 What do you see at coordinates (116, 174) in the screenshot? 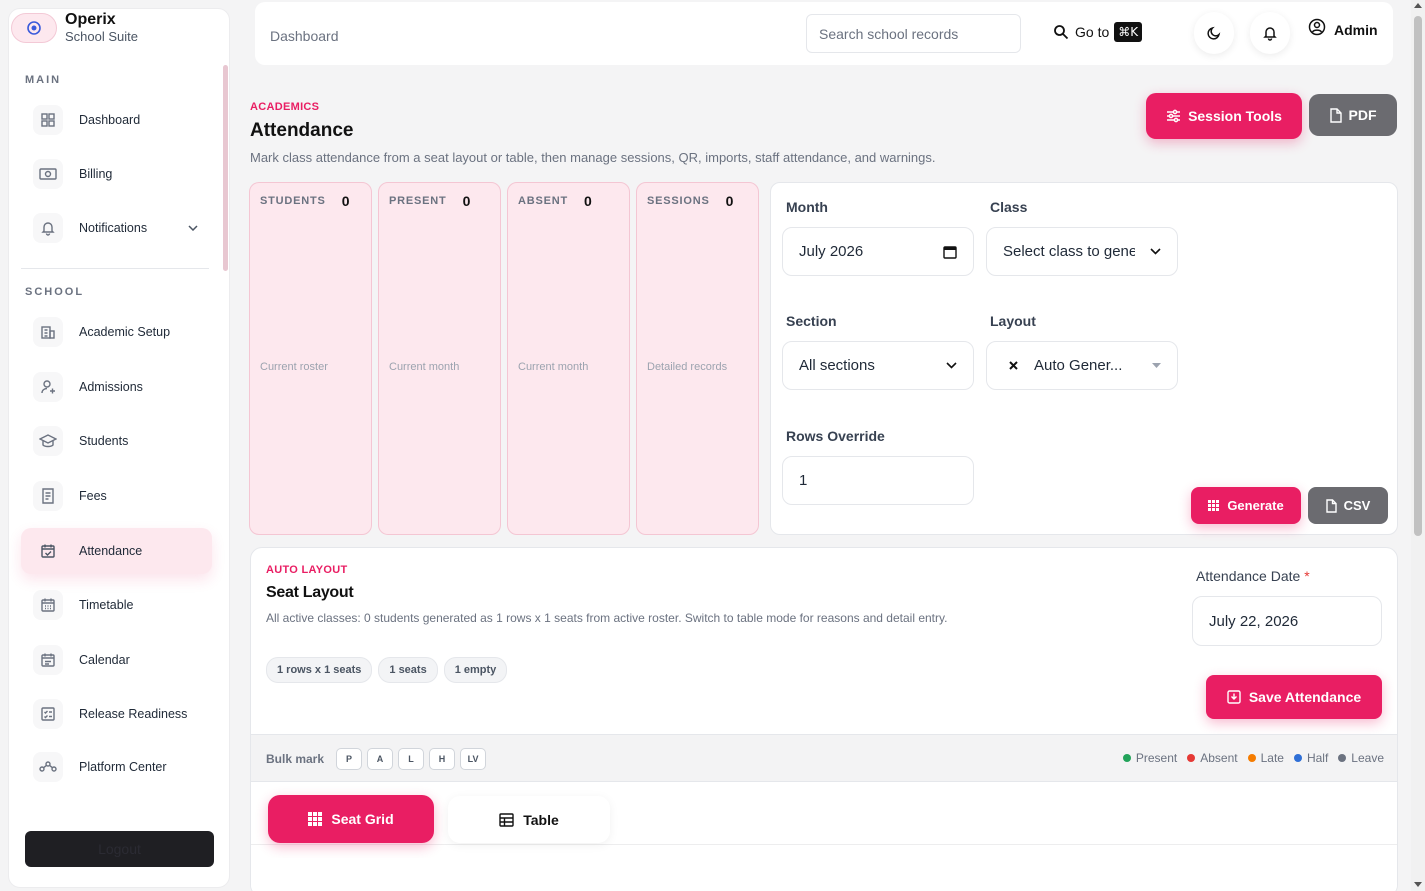
I see `sidebar-item-billing: Billing` at bounding box center [116, 174].